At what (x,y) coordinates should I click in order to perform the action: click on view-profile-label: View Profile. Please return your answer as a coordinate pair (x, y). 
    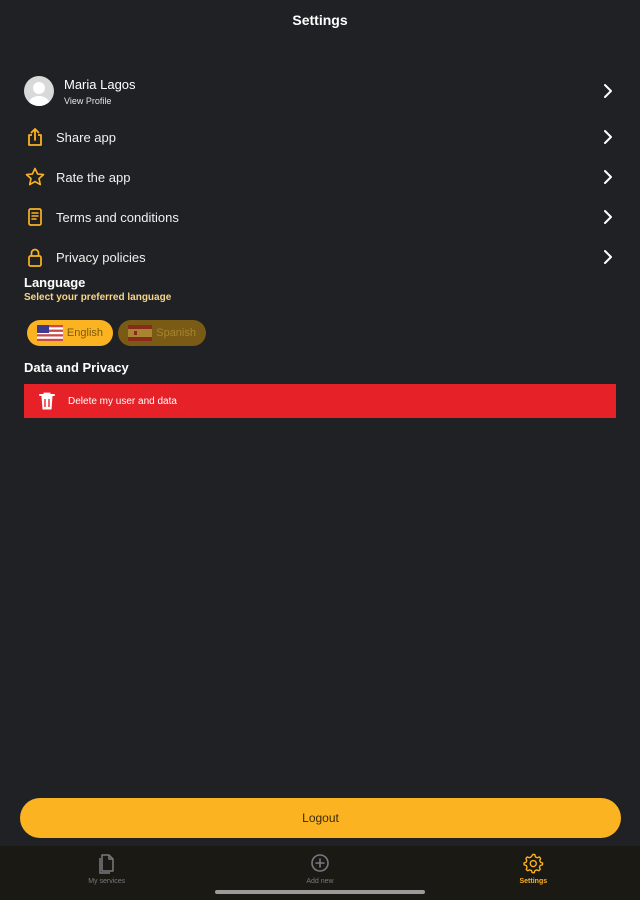
    Looking at the image, I should click on (88, 100).